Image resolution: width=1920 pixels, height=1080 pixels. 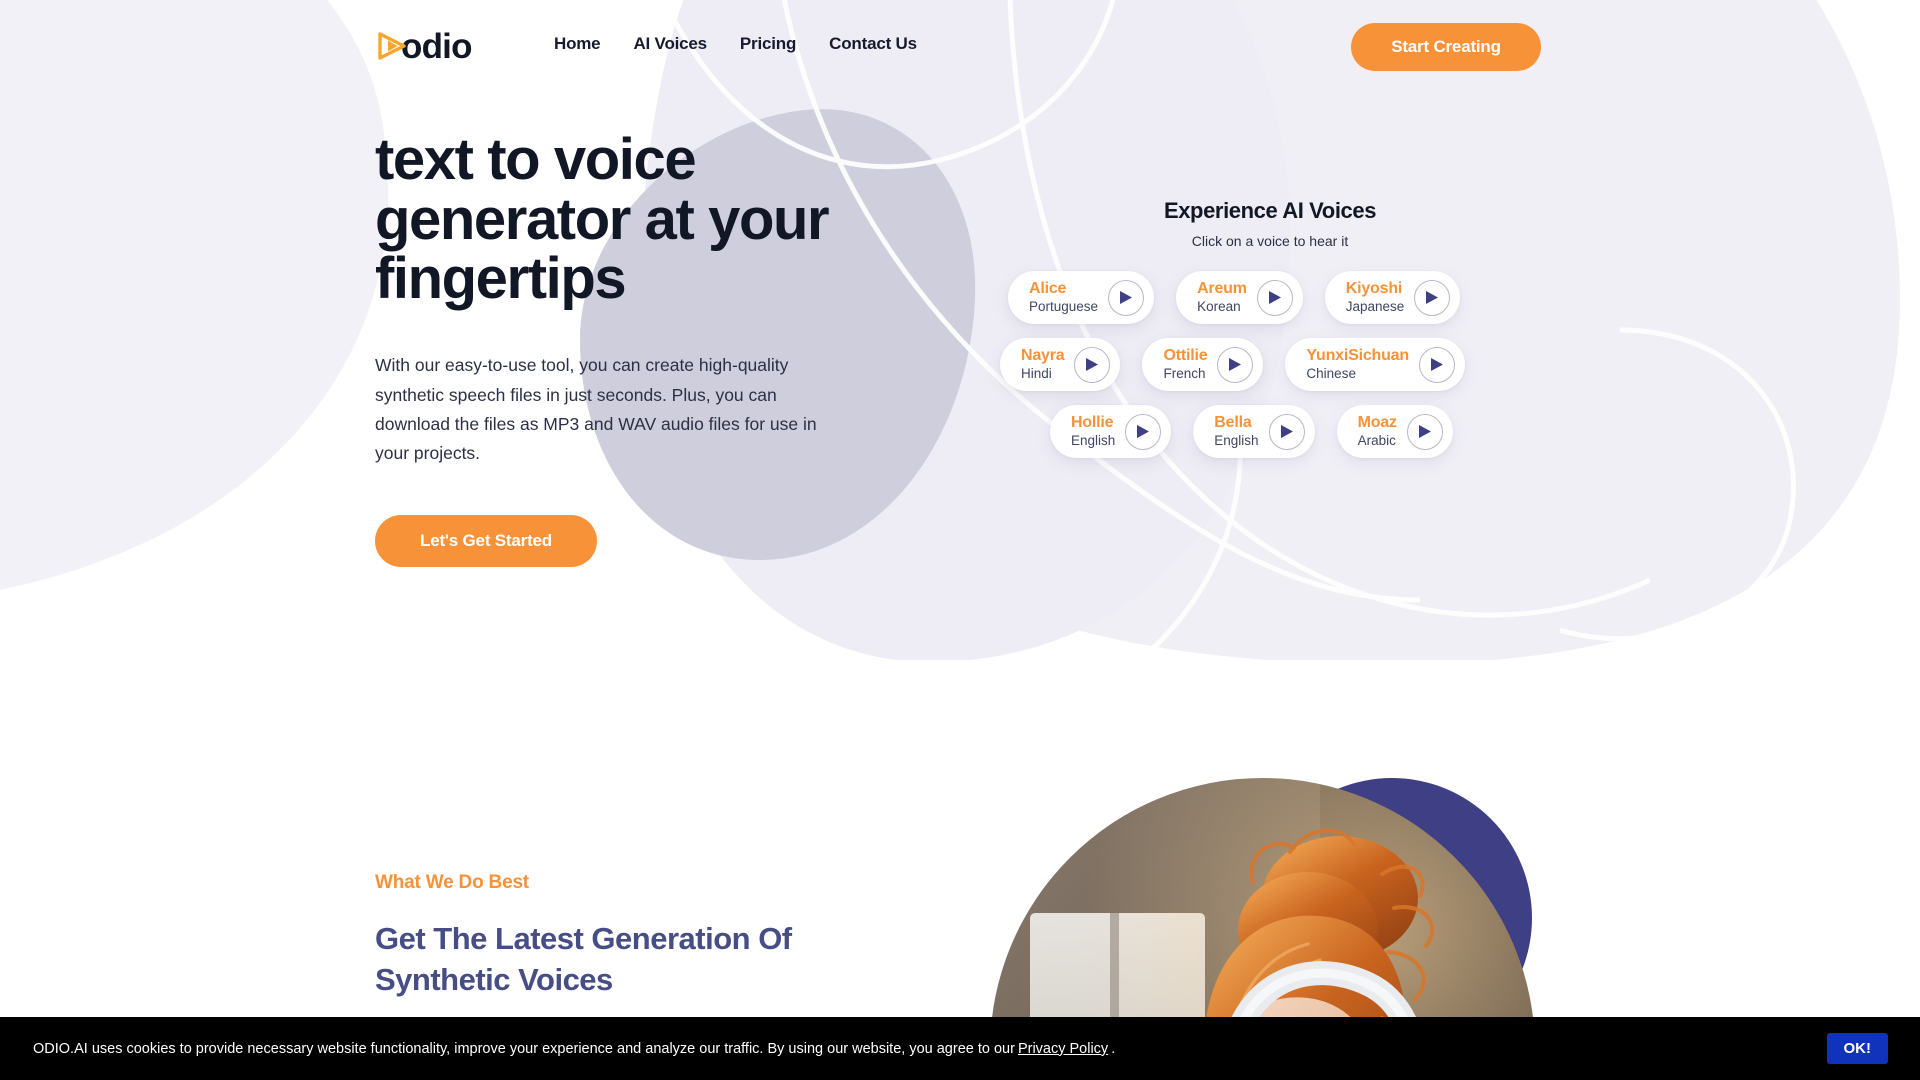 I want to click on features-eyebrow: What We Do Best, so click(x=452, y=882).